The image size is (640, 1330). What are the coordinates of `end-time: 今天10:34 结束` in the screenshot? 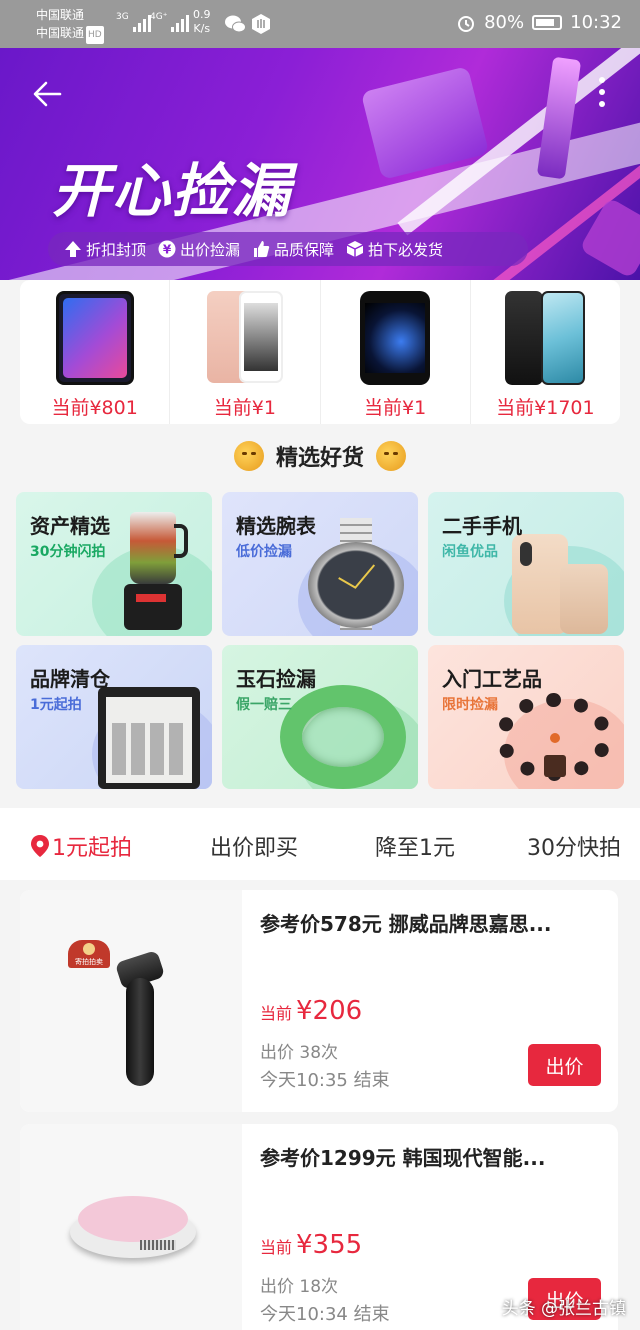 It's located at (325, 1314).